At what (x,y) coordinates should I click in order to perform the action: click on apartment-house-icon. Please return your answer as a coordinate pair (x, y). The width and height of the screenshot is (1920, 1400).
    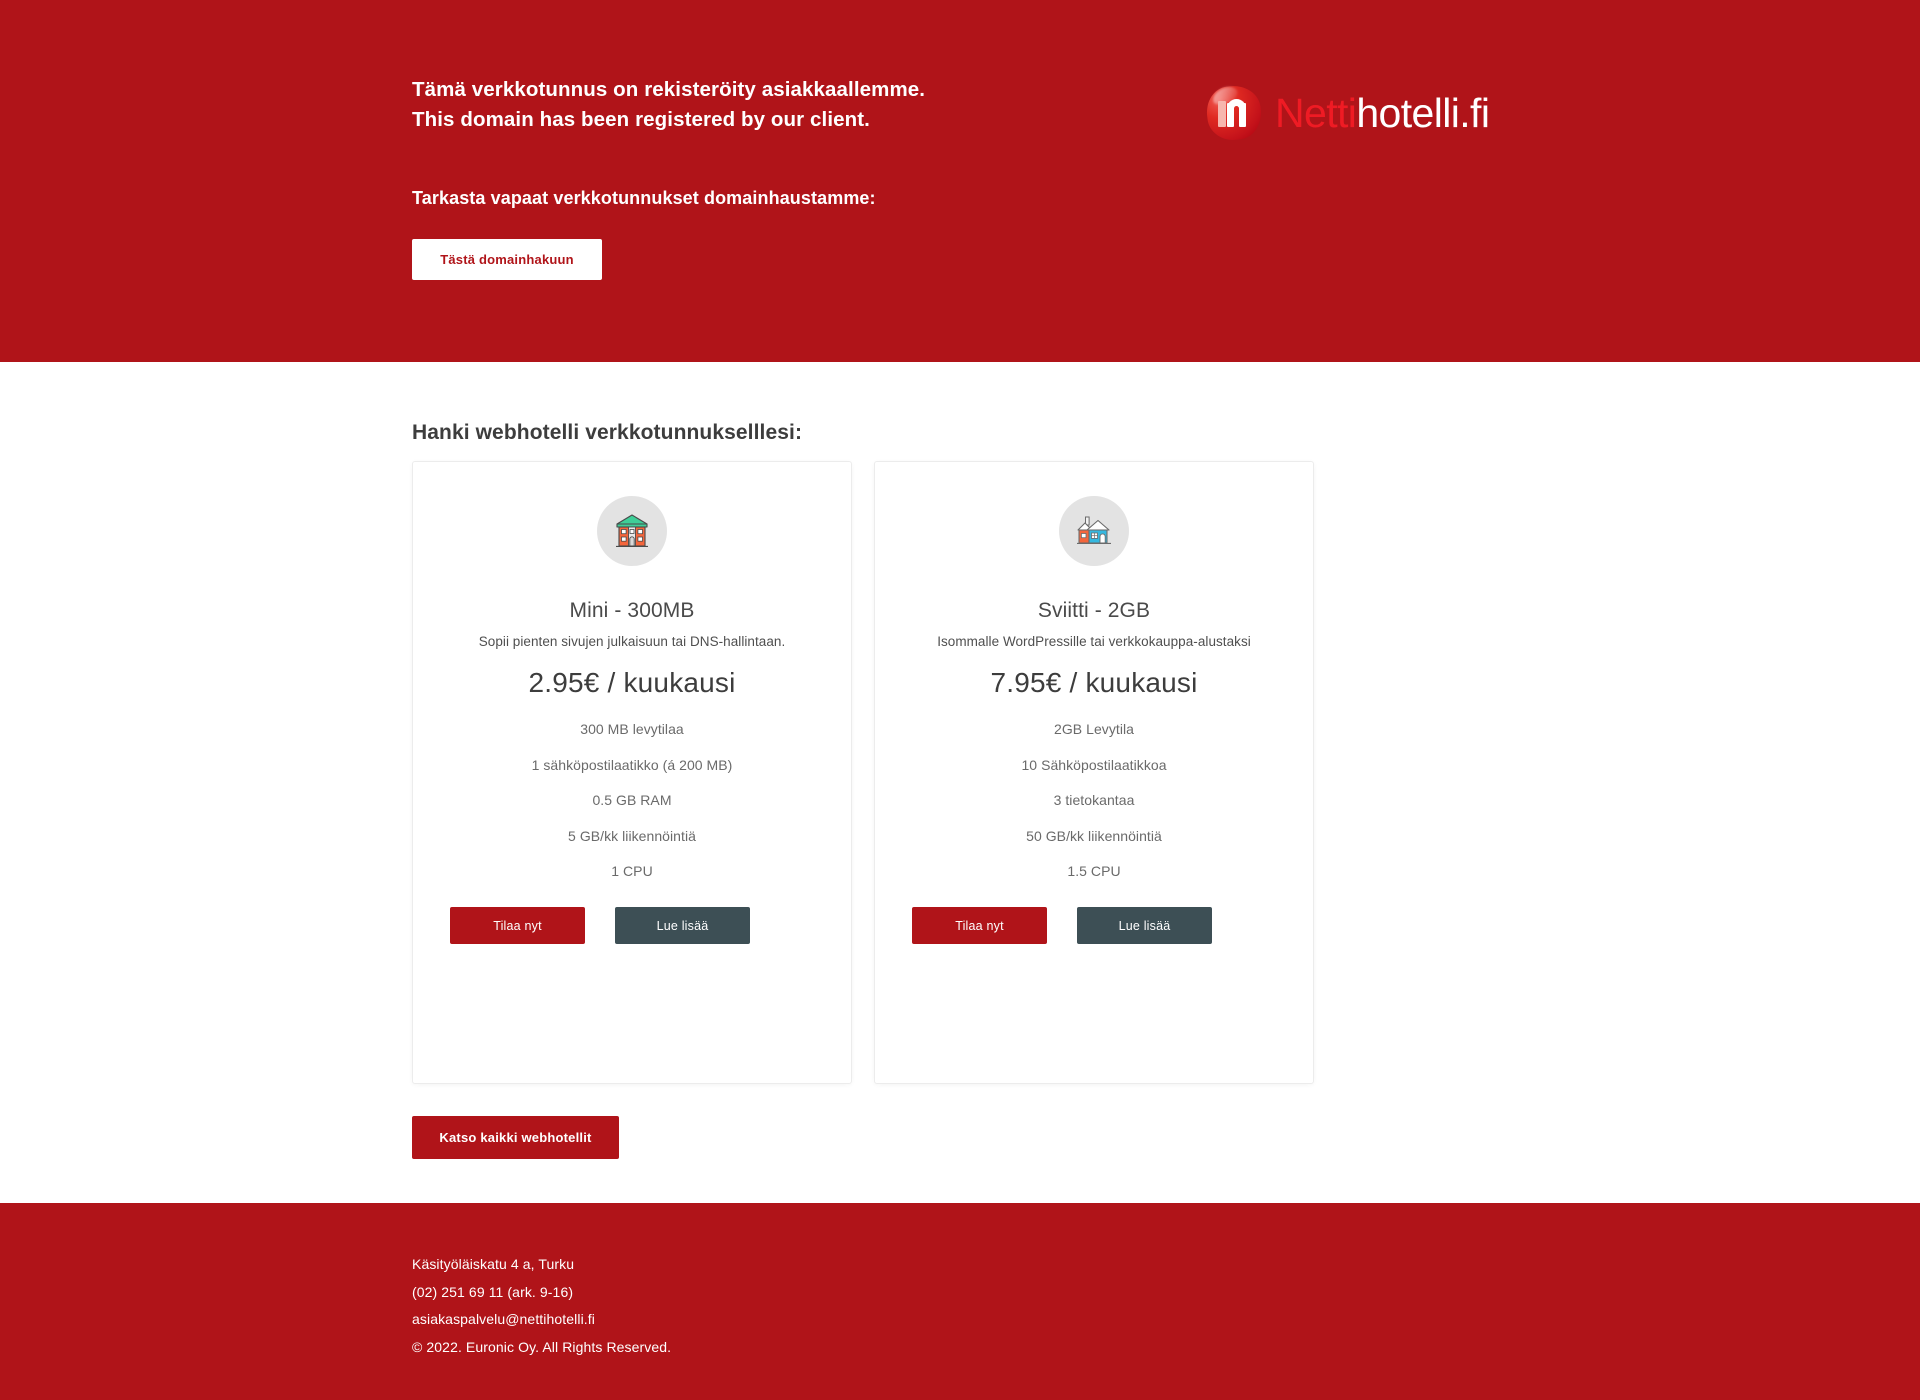
    Looking at the image, I should click on (632, 531).